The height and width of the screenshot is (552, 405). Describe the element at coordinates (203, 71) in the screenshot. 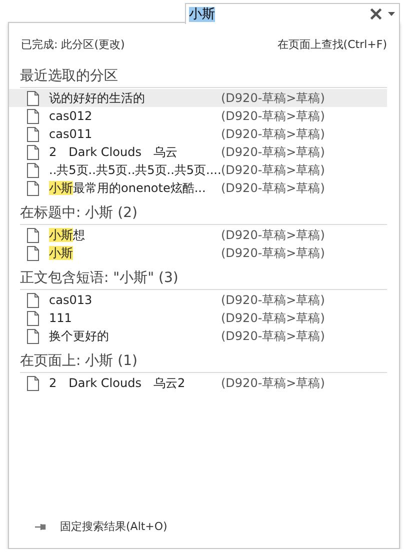

I see `section-heading: 最近选取的分区` at that location.